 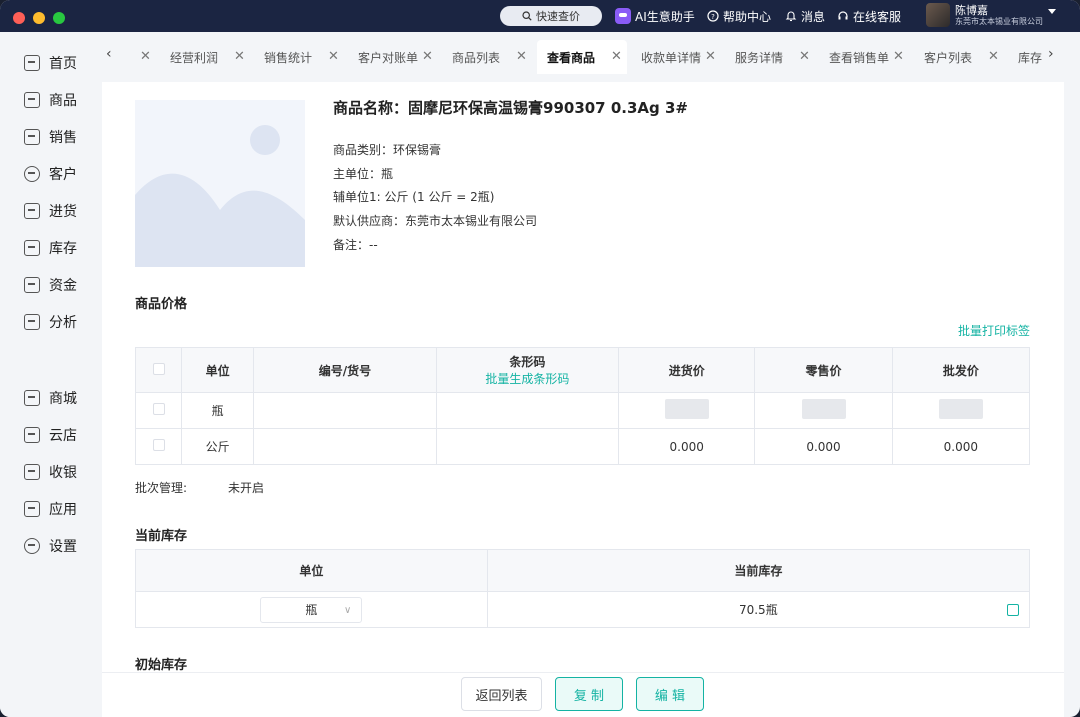 I want to click on sidebar-item-inventory: 库存, so click(x=50, y=248).